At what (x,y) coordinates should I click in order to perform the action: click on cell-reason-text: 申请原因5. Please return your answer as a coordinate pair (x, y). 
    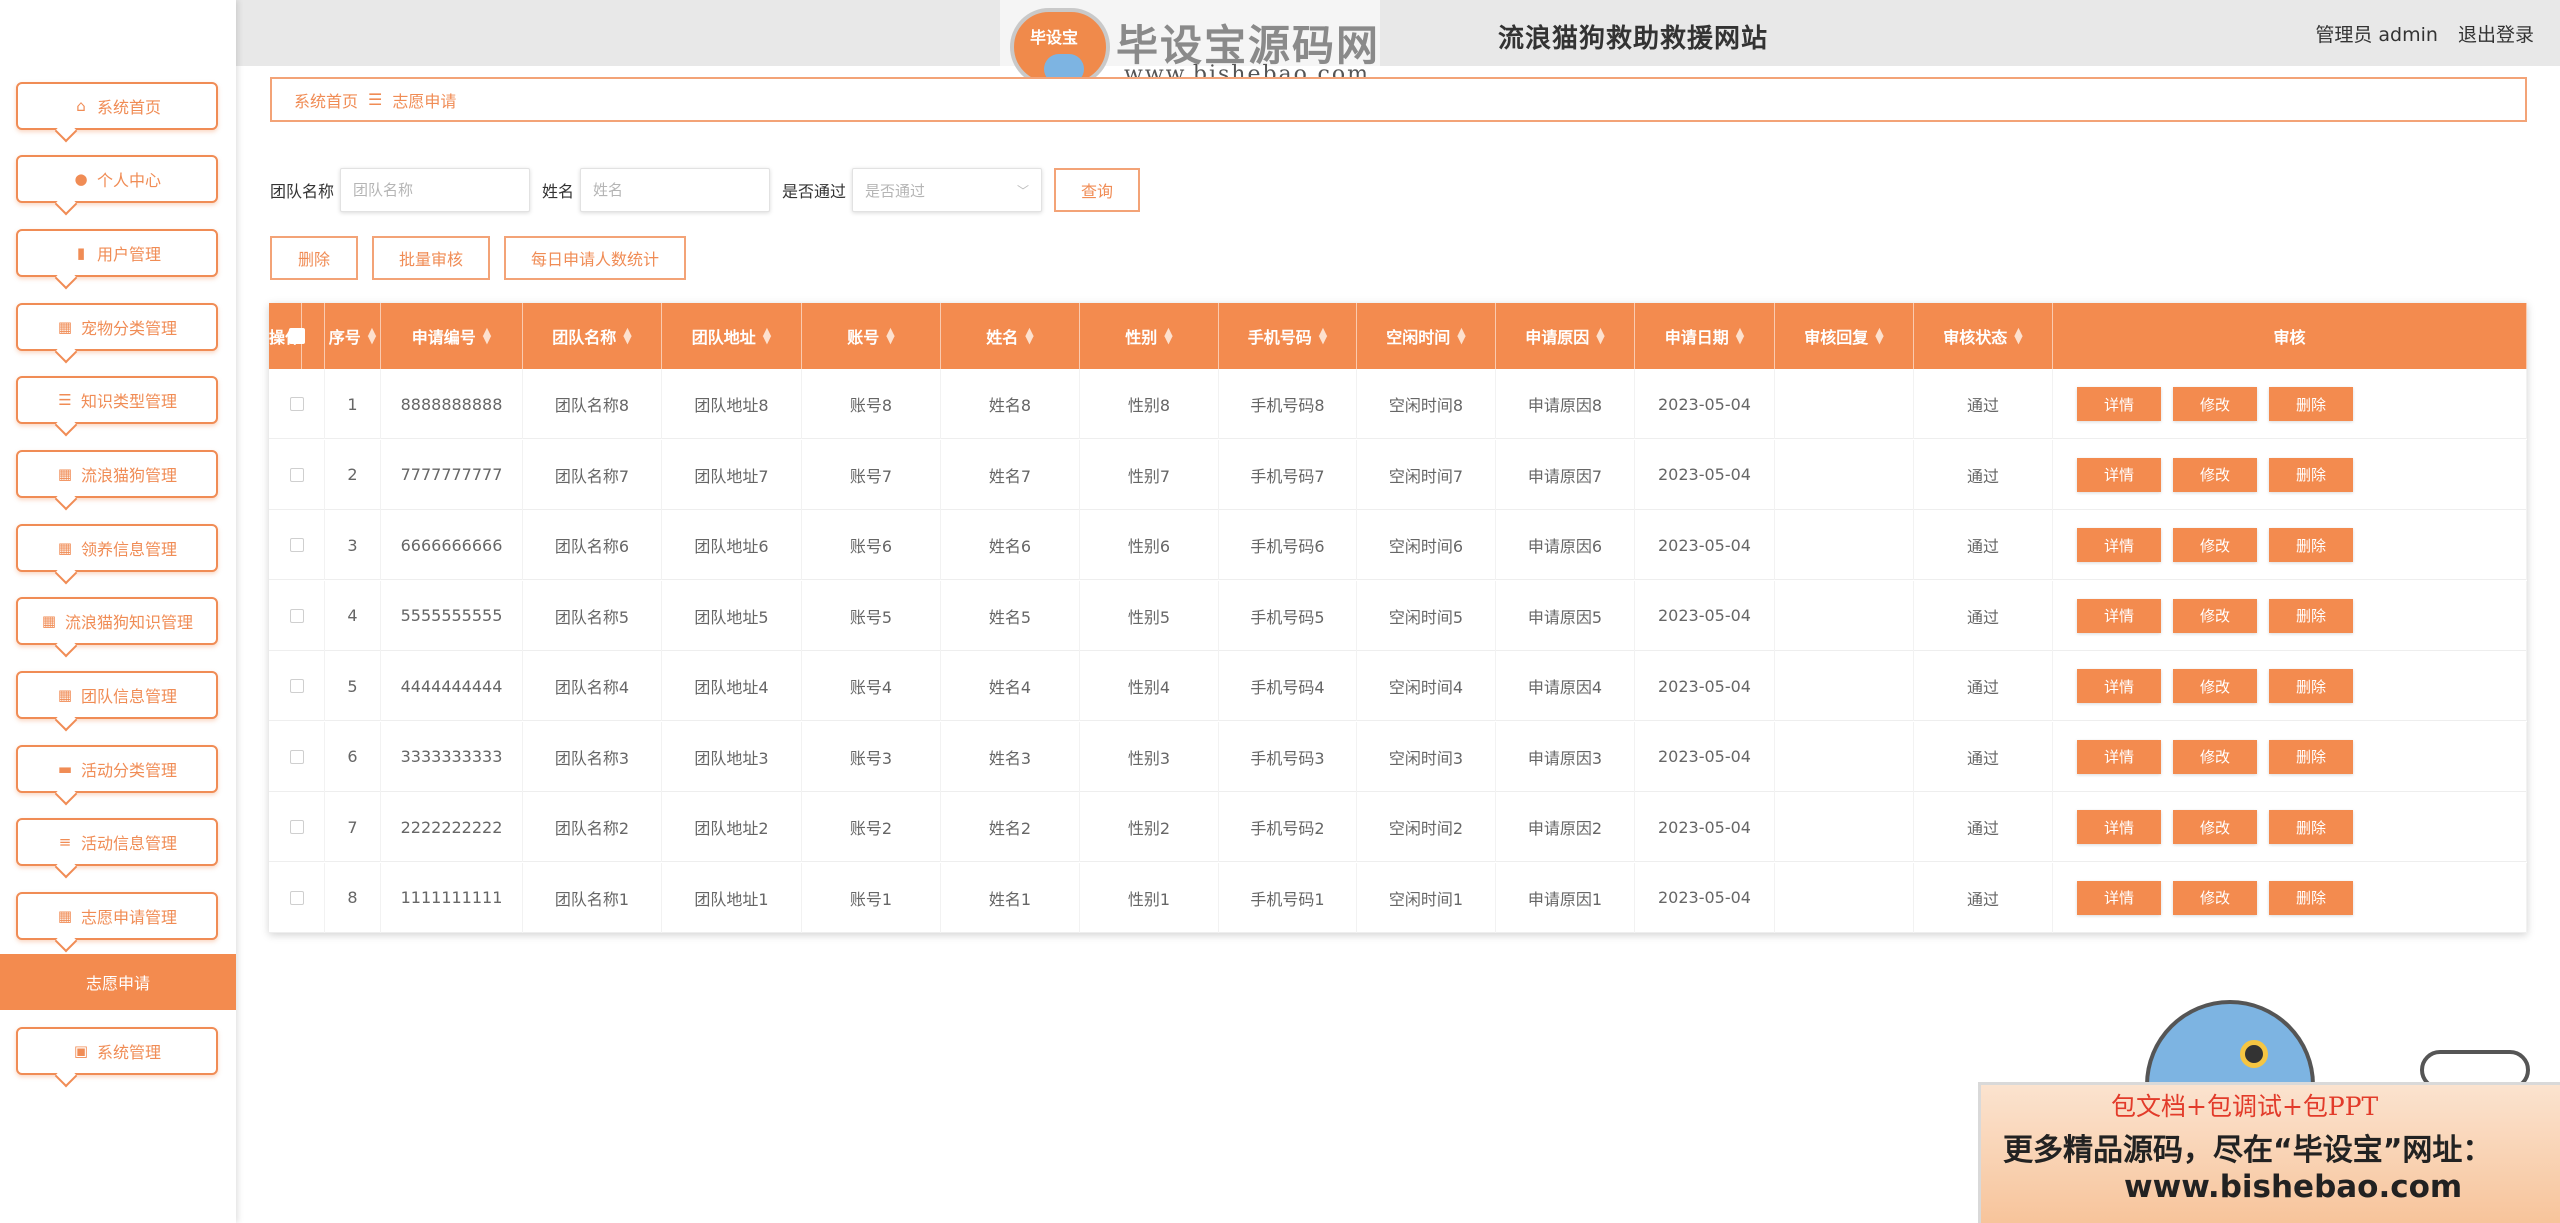
    Looking at the image, I should click on (1565, 617).